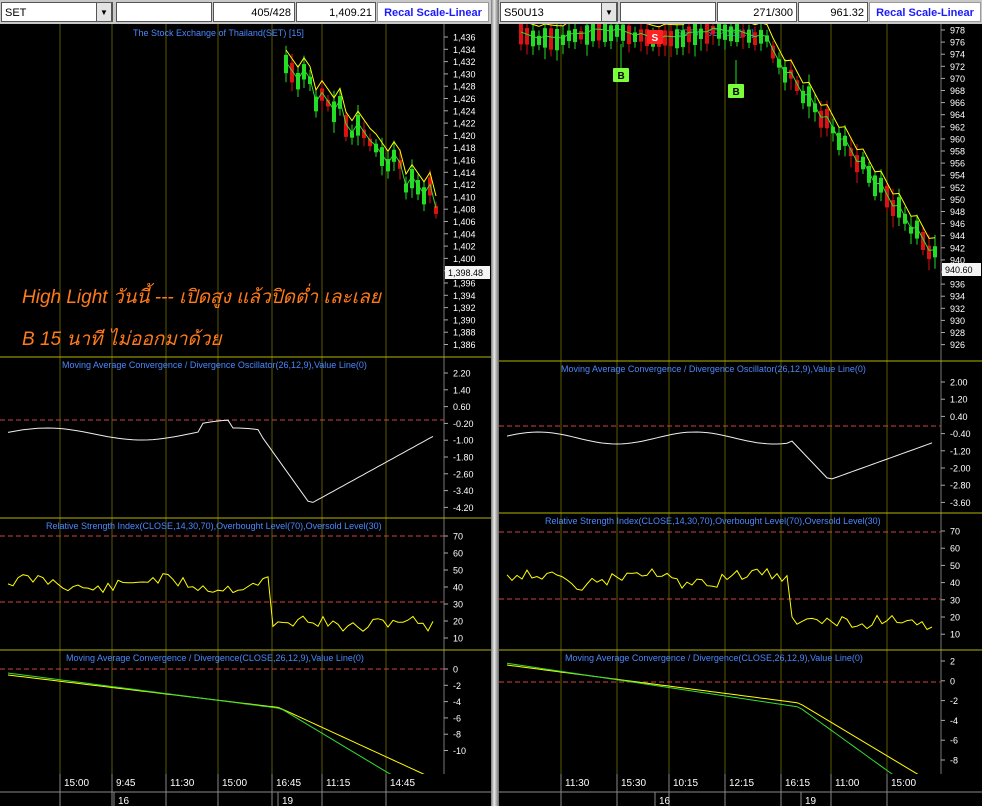  What do you see at coordinates (957, 285) in the screenshot?
I see `price-tick-label: 936` at bounding box center [957, 285].